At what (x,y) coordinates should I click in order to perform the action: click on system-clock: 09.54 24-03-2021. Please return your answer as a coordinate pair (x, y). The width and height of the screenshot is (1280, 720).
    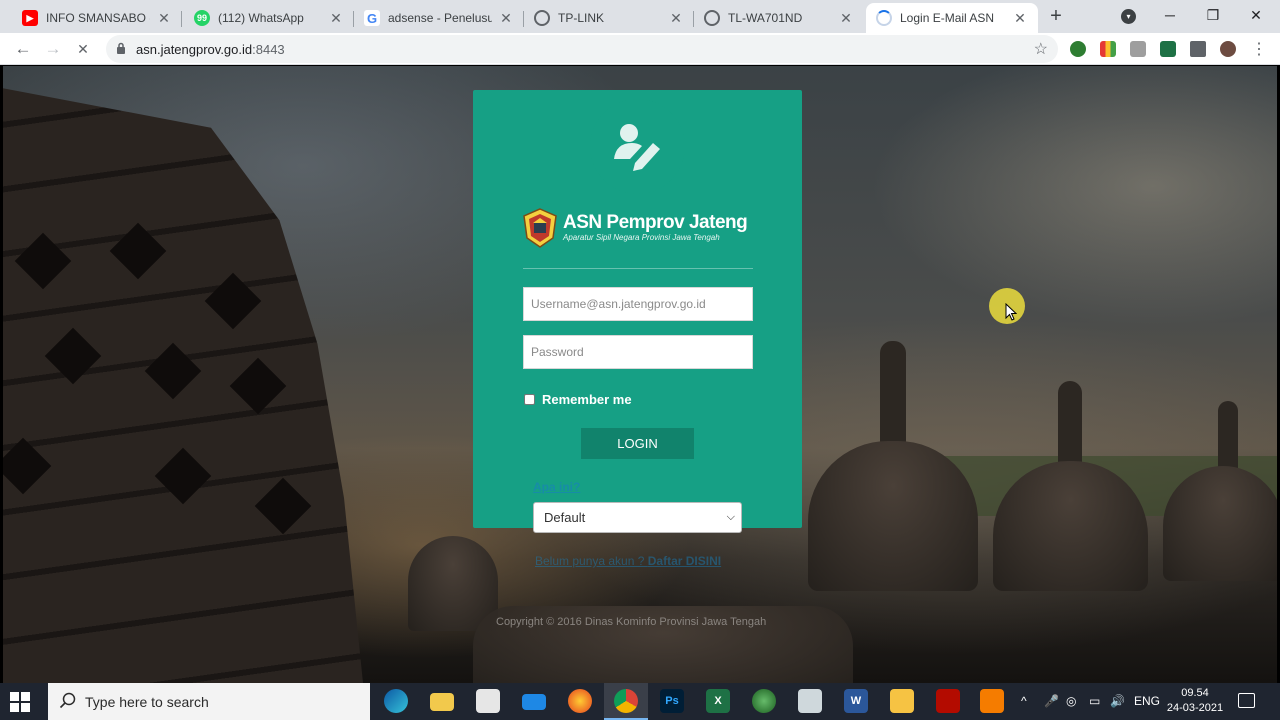
    Looking at the image, I should click on (1195, 701).